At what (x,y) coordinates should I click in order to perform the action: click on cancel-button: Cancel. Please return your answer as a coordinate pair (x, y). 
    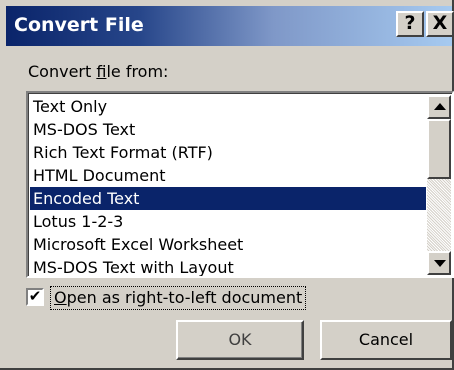
    Looking at the image, I should click on (386, 340).